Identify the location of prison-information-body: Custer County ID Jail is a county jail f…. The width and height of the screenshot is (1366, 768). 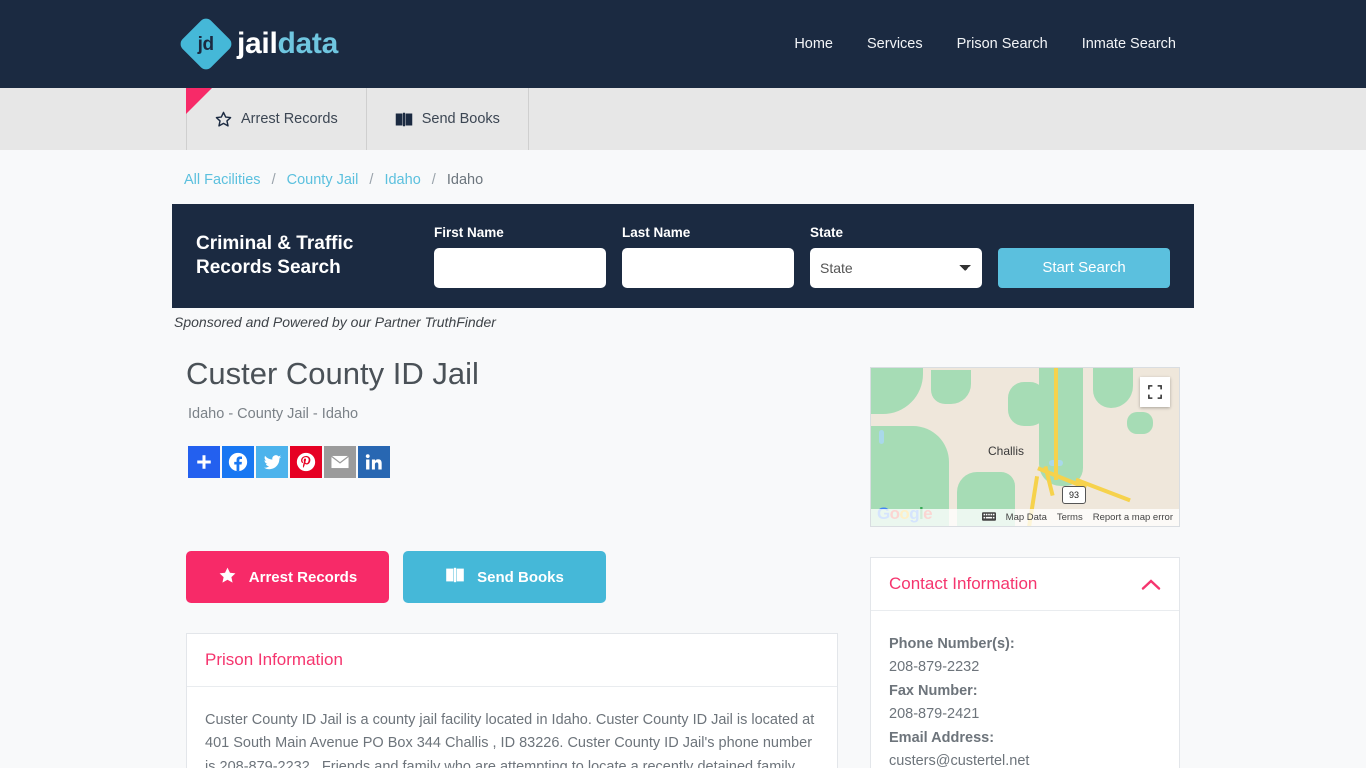
(512, 727).